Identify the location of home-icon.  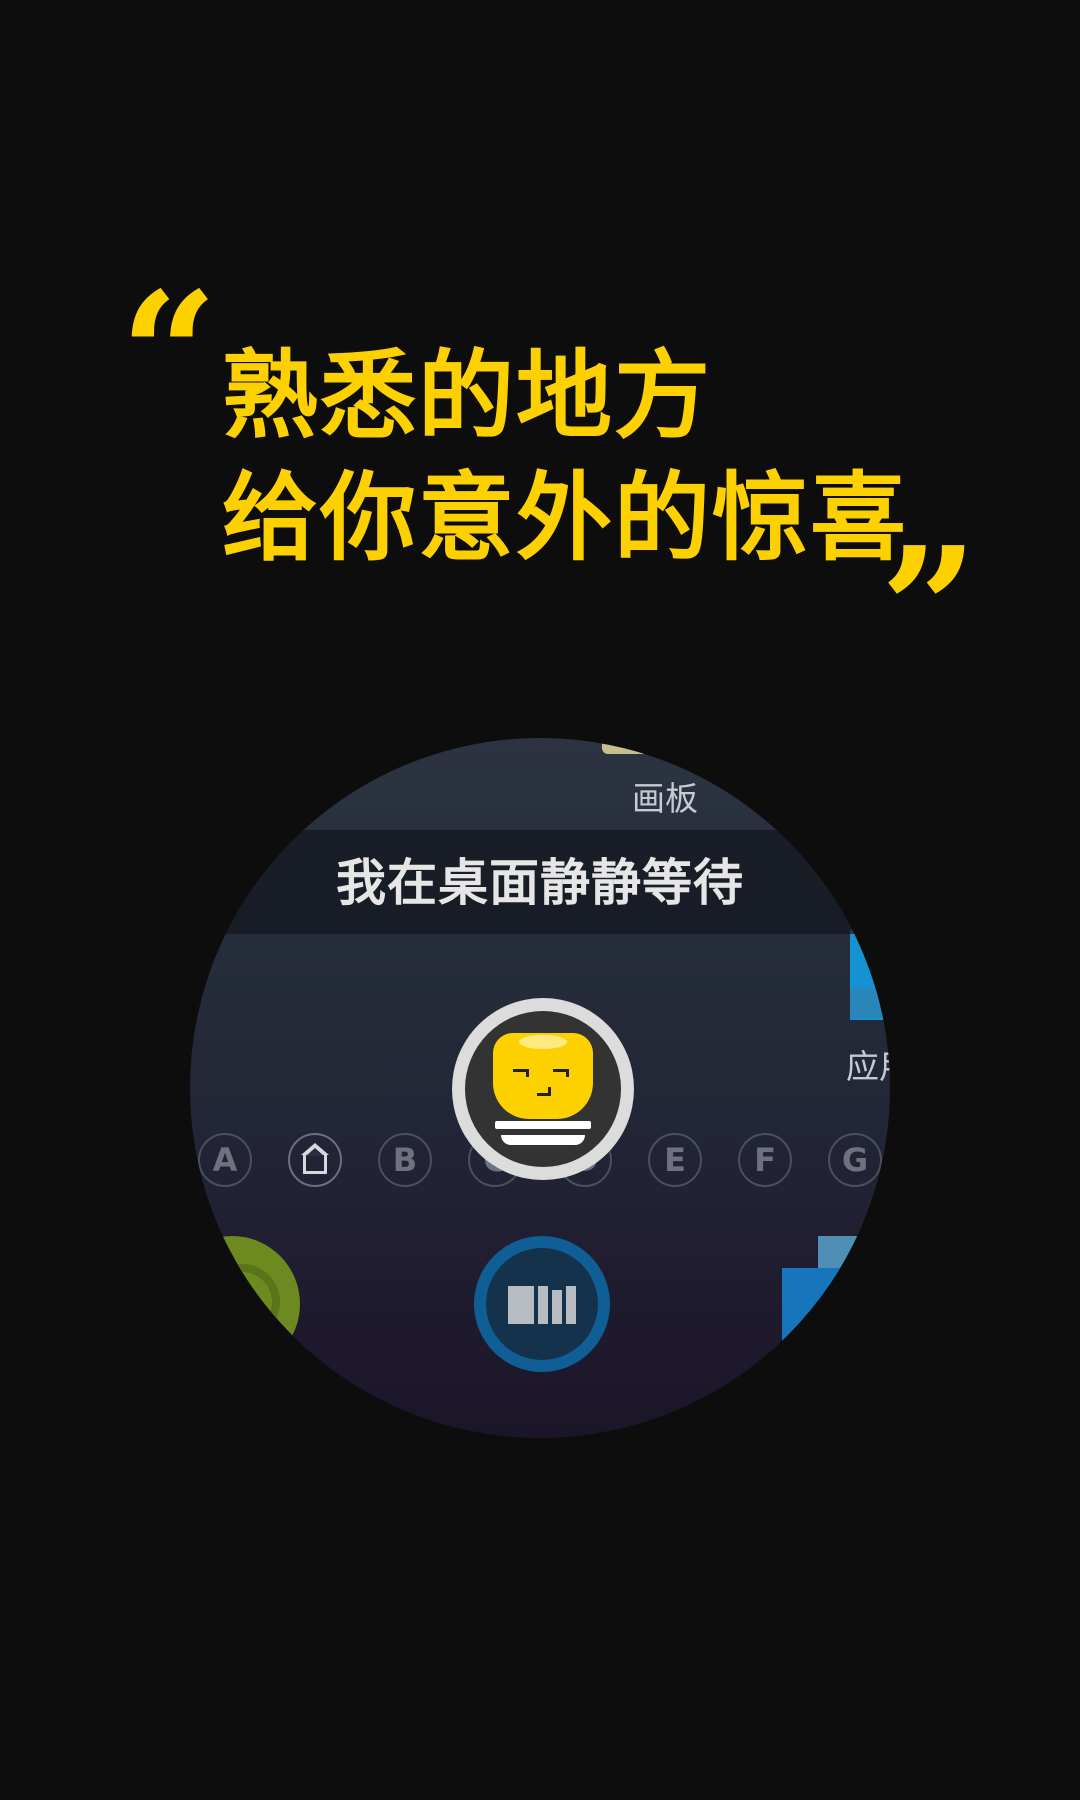
(315, 1158).